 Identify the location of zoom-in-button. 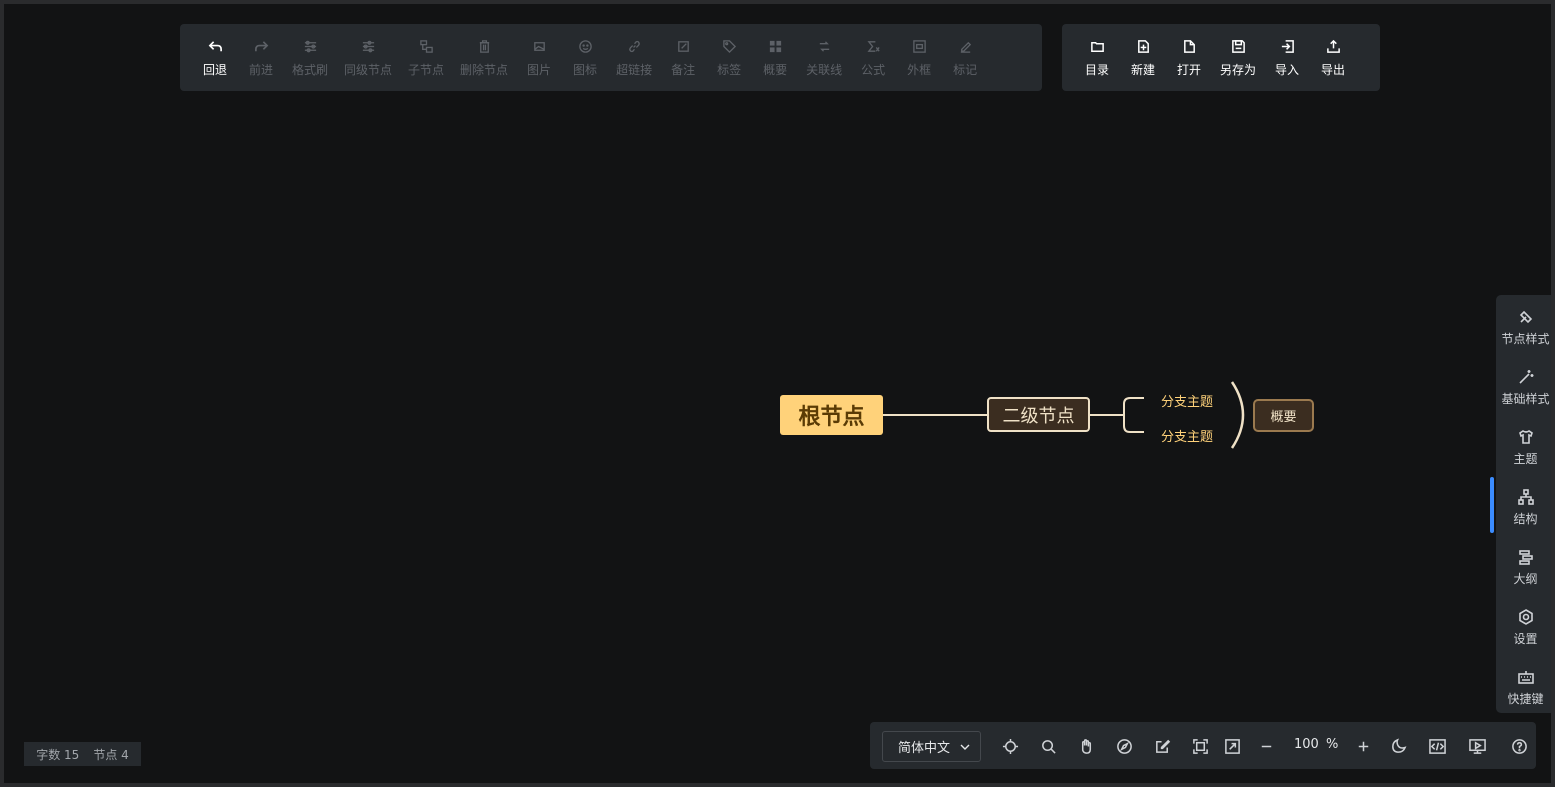
(1363, 746).